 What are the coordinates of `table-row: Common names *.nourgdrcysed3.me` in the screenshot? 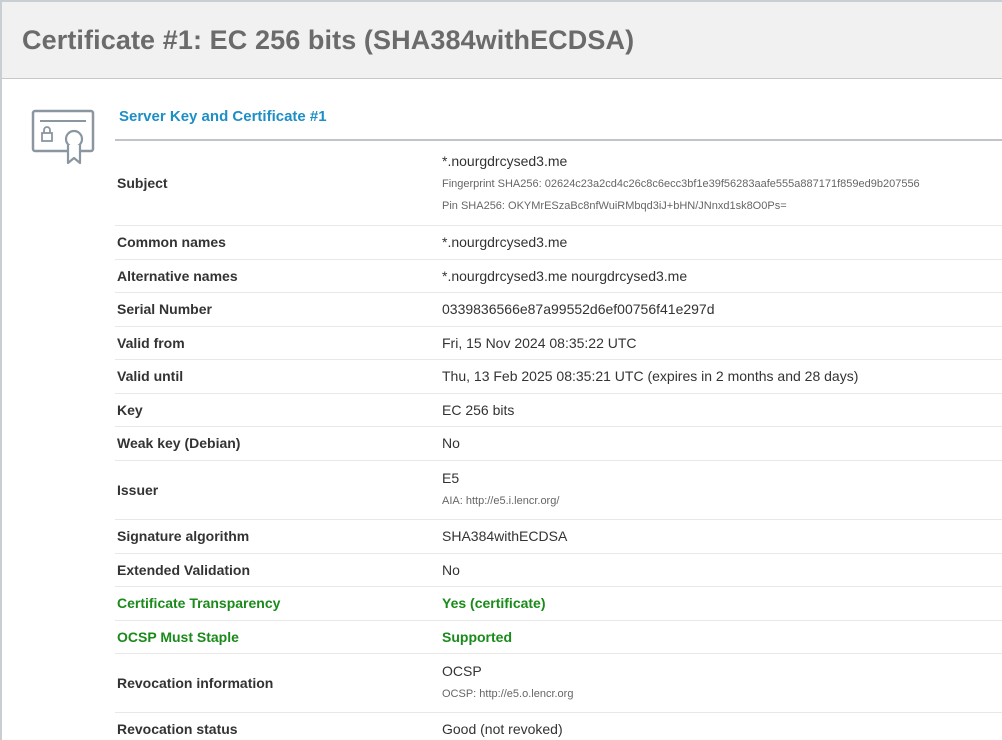 It's located at (558, 242).